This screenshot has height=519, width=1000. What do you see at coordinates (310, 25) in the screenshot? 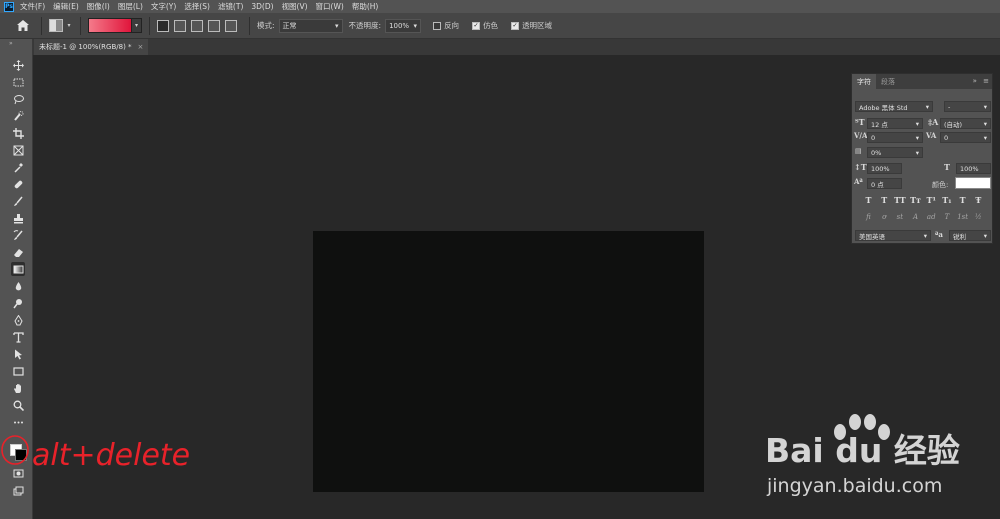
I see `mode-select: 正常 ▾` at bounding box center [310, 25].